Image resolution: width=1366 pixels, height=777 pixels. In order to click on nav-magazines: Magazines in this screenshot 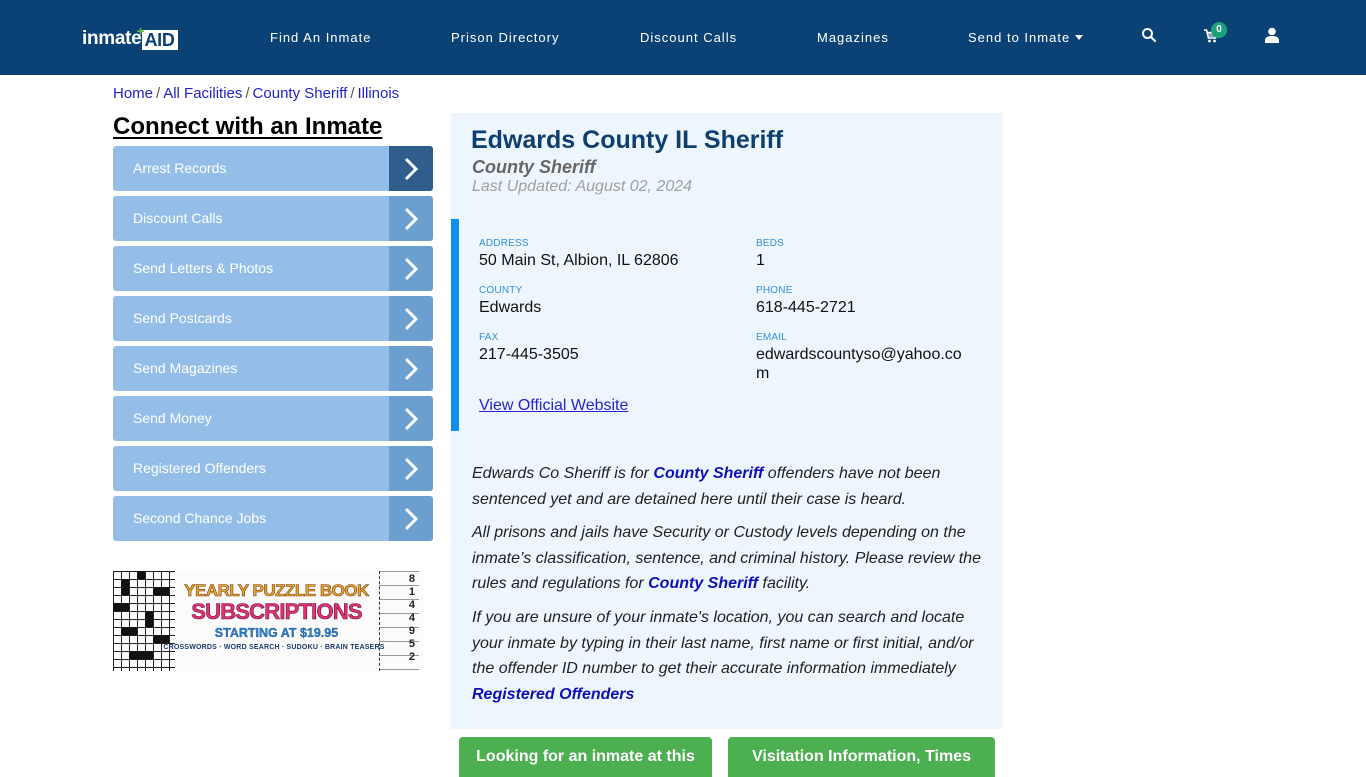, I will do `click(853, 37)`.